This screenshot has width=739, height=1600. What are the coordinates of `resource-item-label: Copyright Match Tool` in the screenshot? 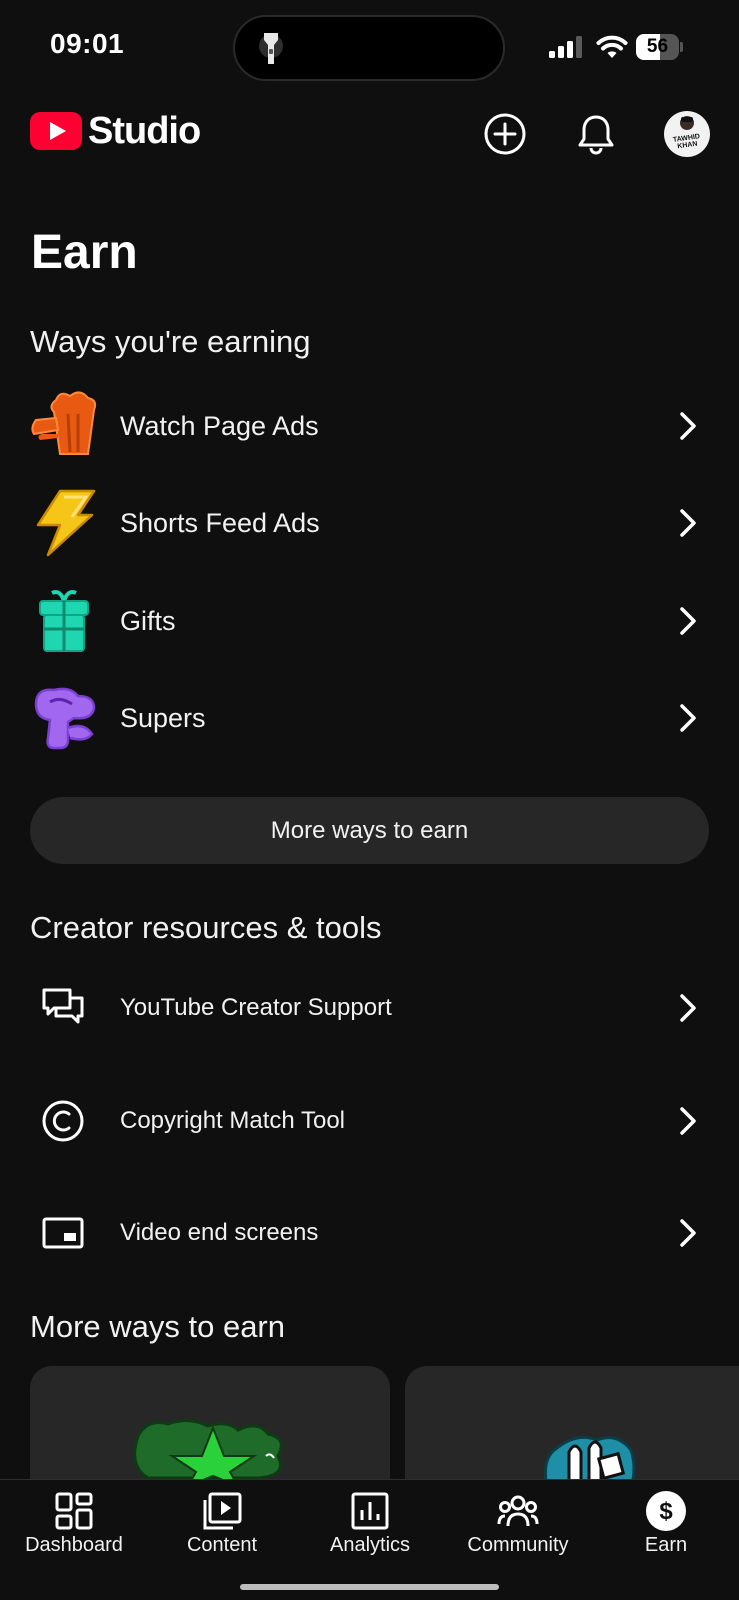 It's located at (232, 1120).